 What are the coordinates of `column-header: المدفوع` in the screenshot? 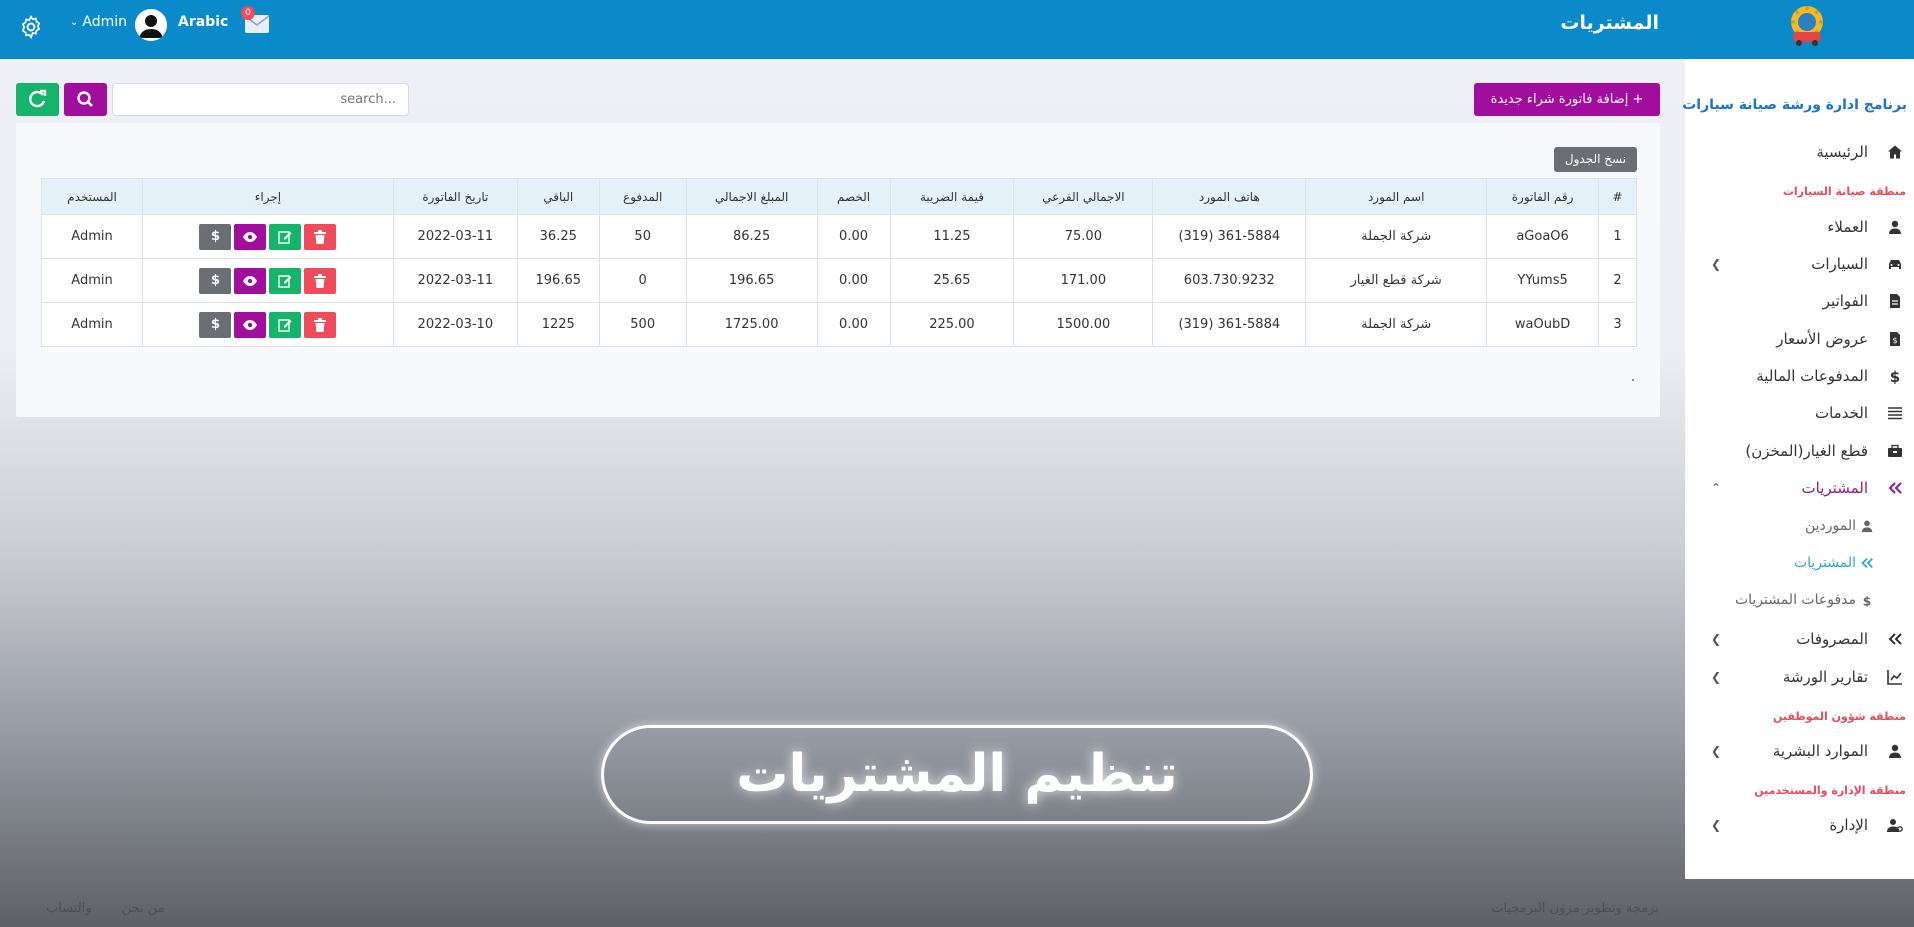 It's located at (642, 196).